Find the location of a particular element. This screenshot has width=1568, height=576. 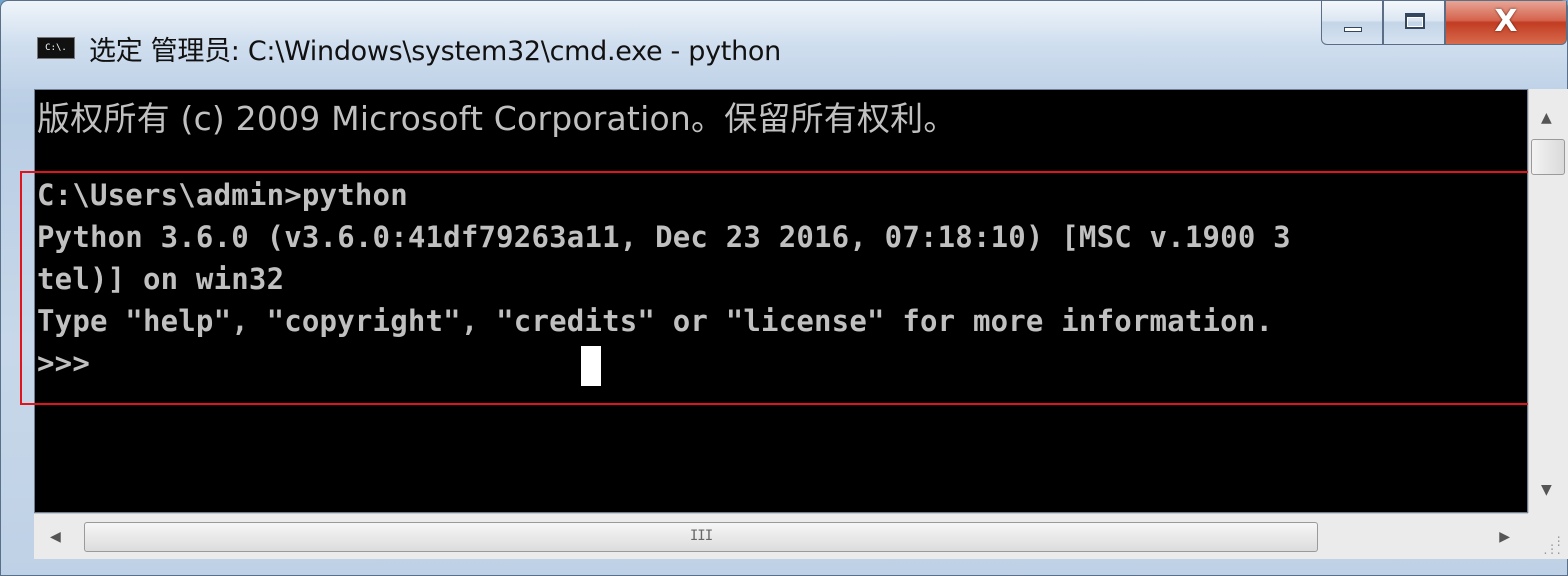

close-button: X is located at coordinates (1506, 23).